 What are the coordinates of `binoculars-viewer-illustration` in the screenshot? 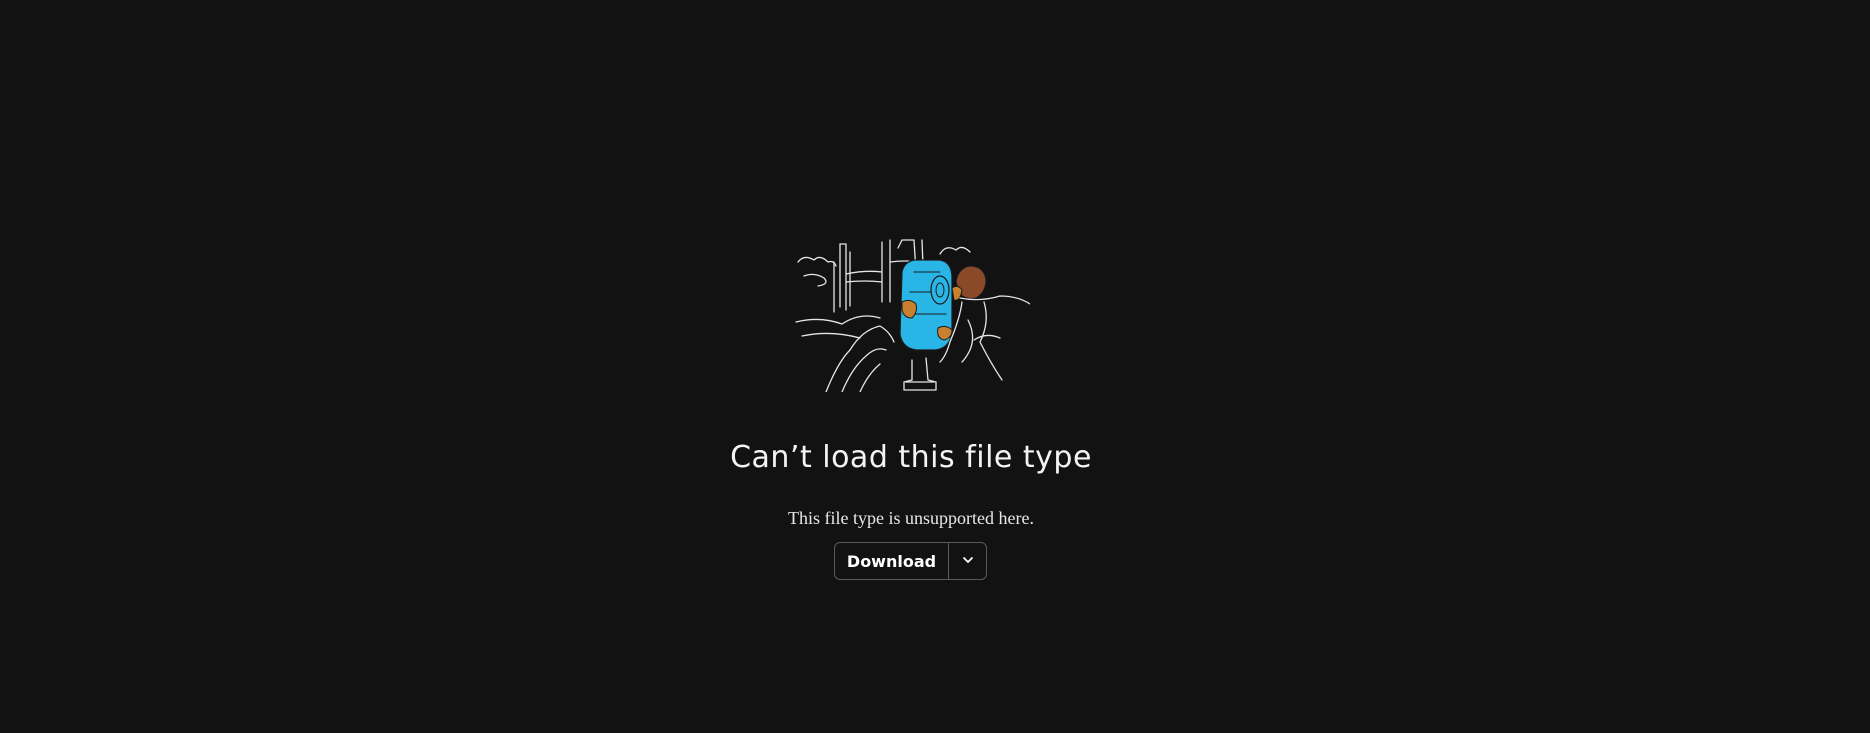 It's located at (910, 312).